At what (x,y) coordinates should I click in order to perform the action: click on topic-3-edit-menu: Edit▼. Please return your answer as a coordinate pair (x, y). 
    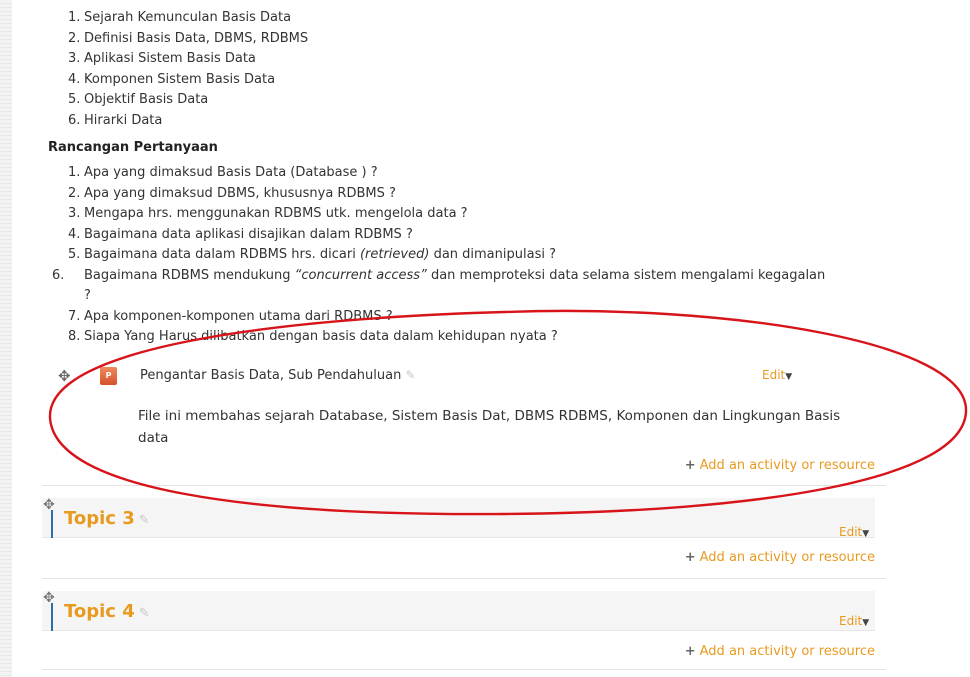
    Looking at the image, I should click on (854, 532).